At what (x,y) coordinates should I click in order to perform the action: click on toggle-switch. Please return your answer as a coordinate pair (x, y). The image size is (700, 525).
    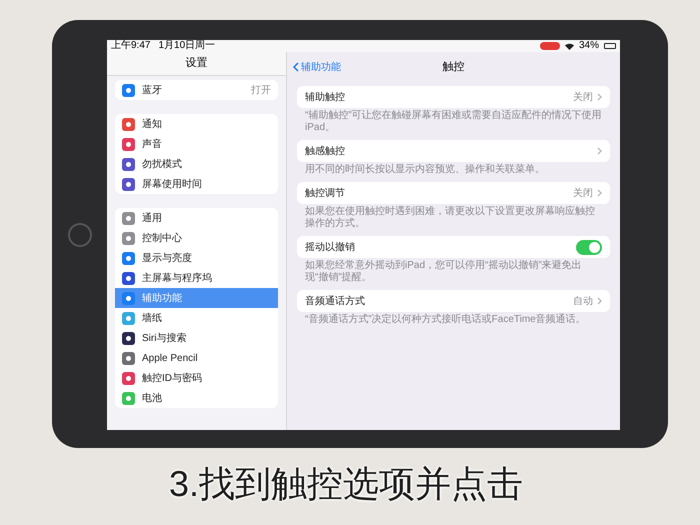
    Looking at the image, I should click on (589, 247).